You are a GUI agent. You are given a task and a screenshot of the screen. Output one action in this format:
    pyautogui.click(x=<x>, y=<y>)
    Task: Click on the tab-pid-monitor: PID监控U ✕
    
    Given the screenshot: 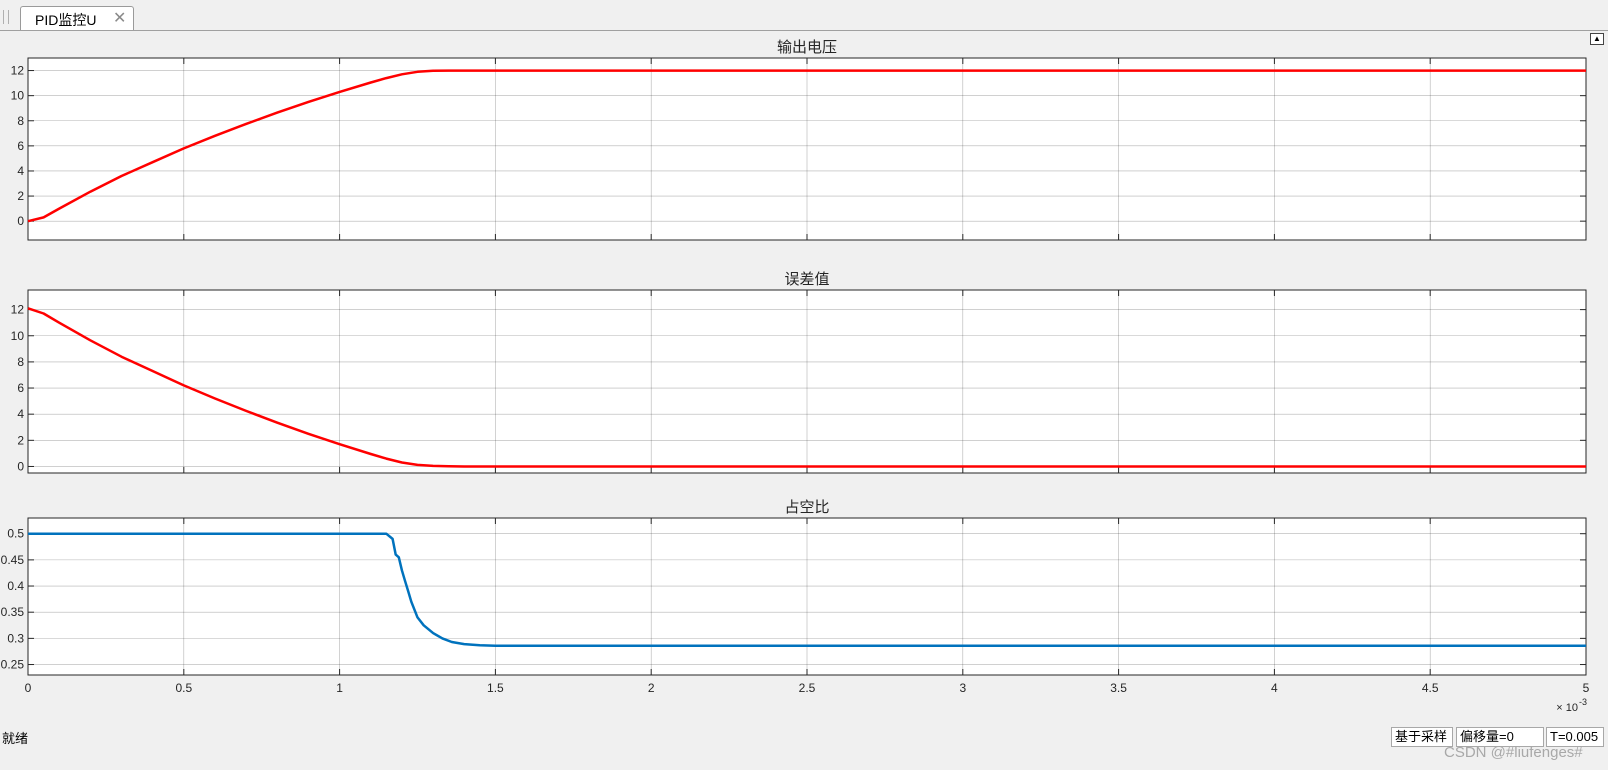 What is the action you would take?
    pyautogui.click(x=77, y=18)
    